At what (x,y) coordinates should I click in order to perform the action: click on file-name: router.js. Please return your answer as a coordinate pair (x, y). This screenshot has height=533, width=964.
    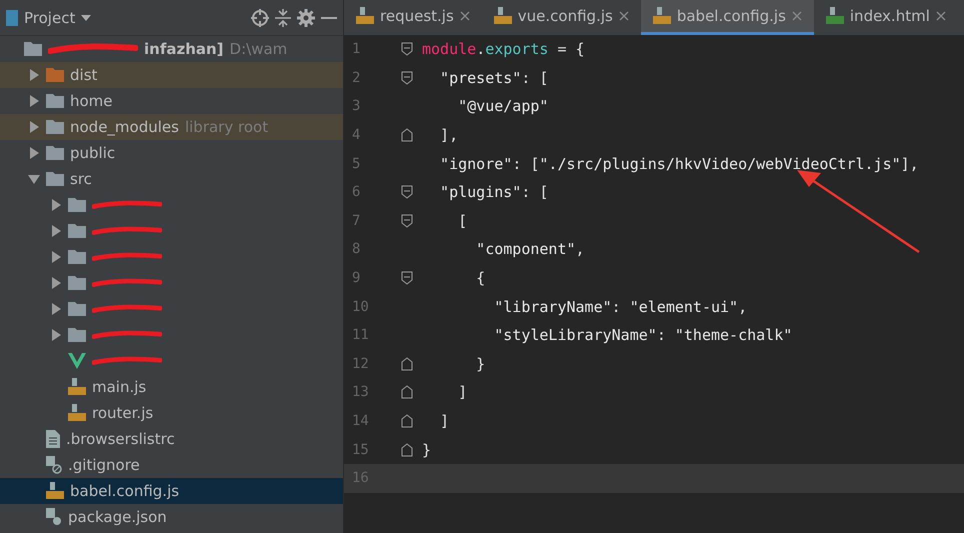
    Looking at the image, I should click on (123, 413).